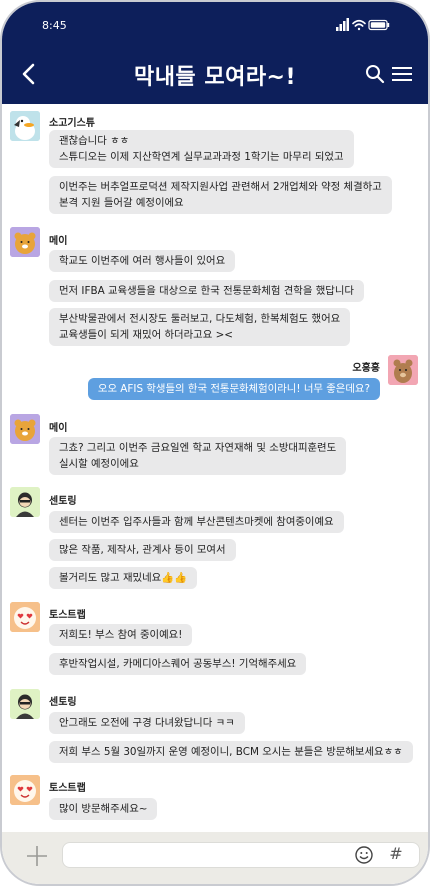  I want to click on message-bubble: 후반작업시설, 카메디아스퀘어 공동부스! 기억해주세요, so click(178, 664).